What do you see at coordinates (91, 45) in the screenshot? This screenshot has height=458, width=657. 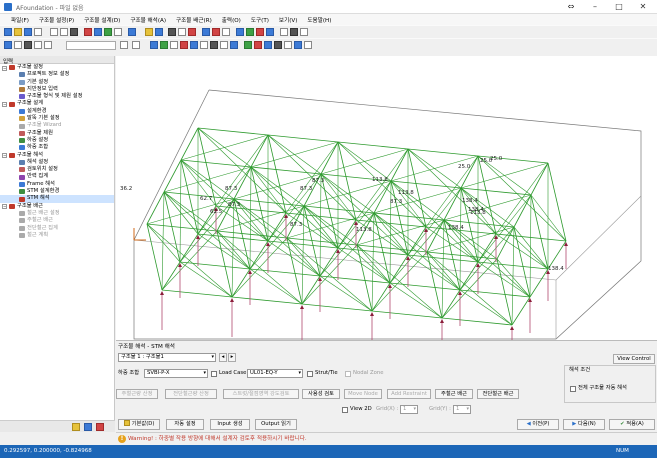 I see `view-combo` at bounding box center [91, 45].